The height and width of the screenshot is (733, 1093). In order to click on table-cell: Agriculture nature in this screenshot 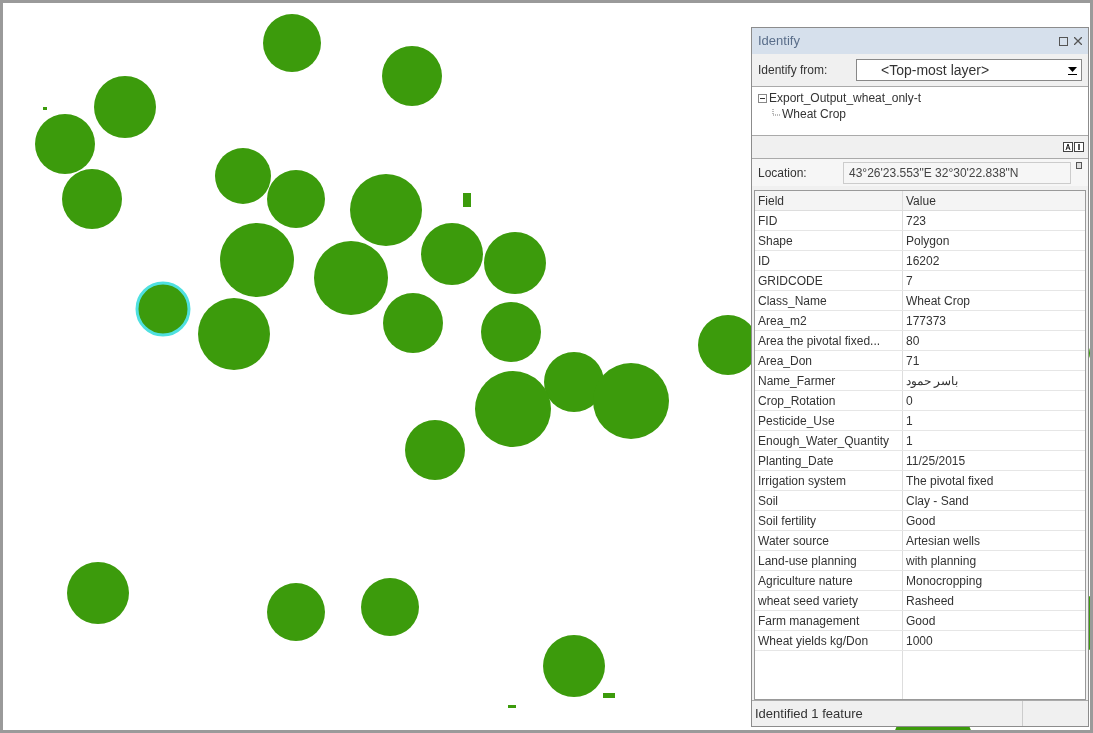, I will do `click(829, 580)`.